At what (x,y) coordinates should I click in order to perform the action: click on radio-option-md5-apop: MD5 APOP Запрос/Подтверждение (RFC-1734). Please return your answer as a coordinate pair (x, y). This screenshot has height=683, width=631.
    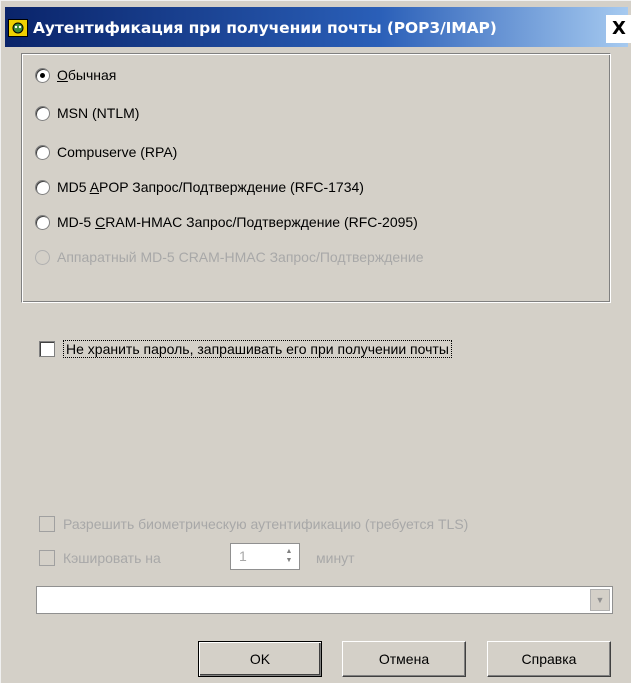
    Looking at the image, I should click on (199, 187).